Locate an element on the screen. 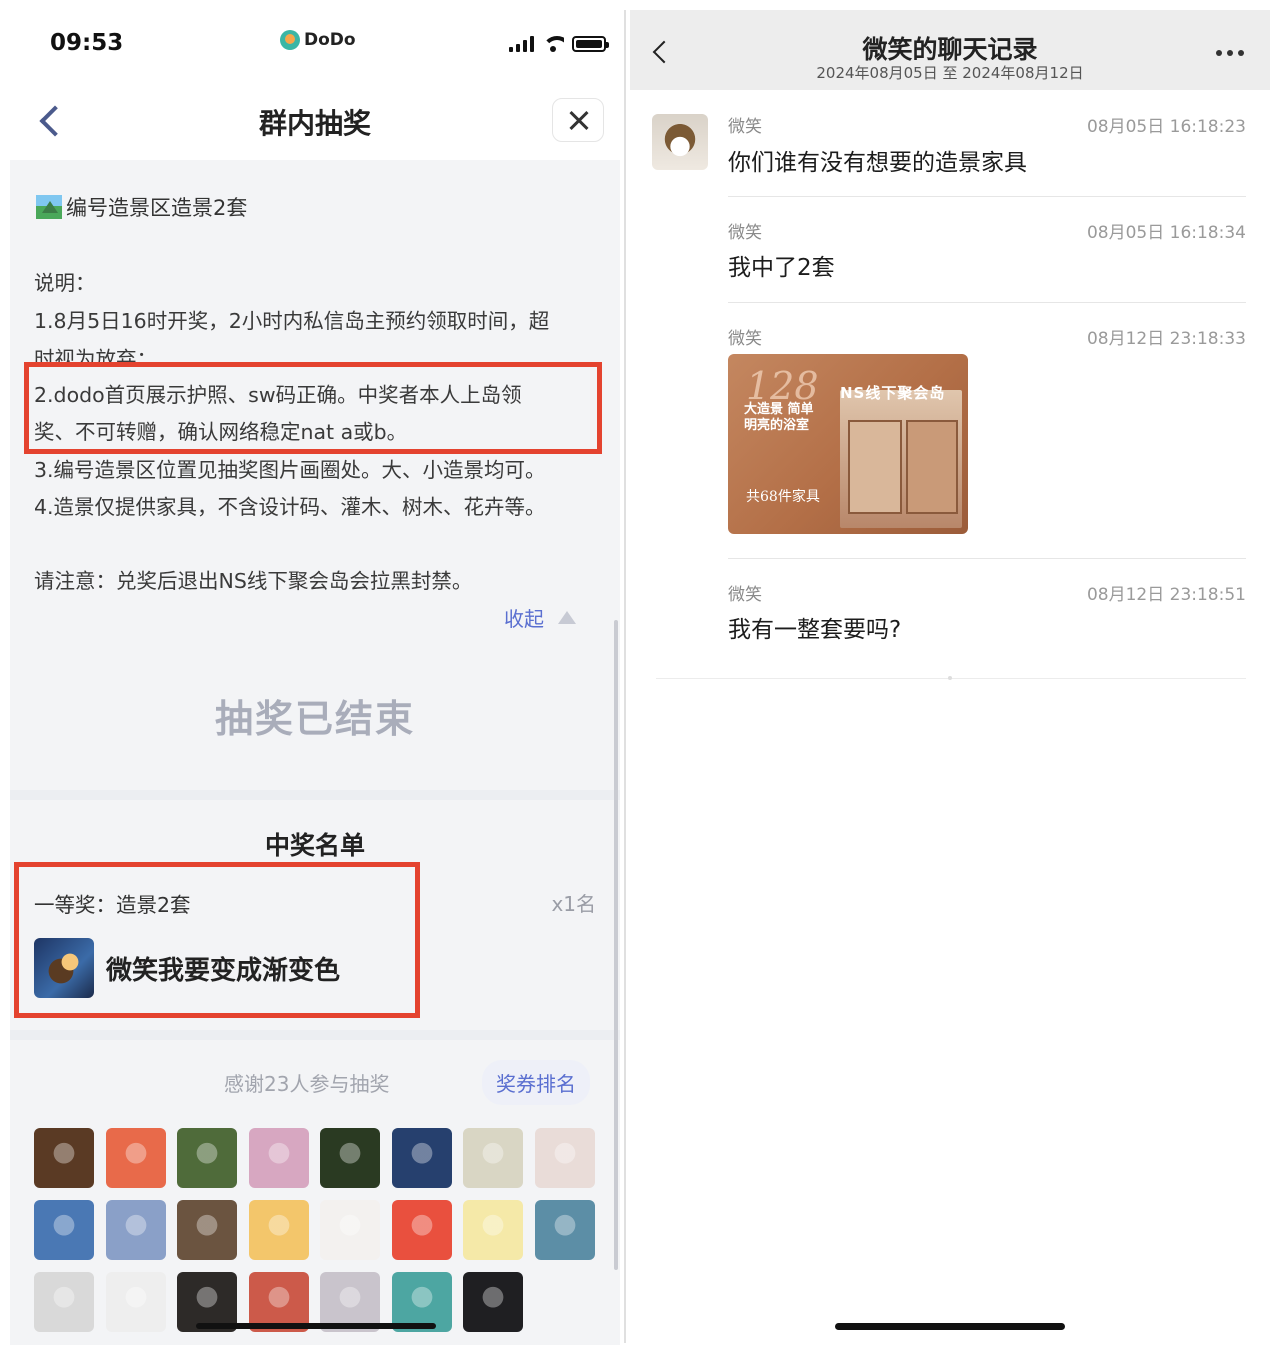  description-line: 1.8月5日16时开奖，2小时内私信岛主预约领取时间，超 is located at coordinates (292, 321).